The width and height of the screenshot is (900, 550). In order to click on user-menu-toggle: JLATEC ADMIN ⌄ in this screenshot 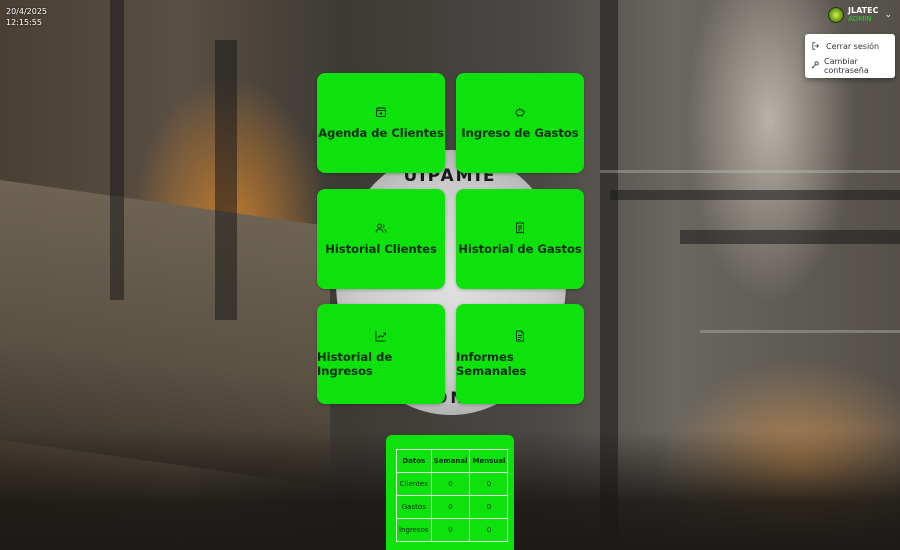, I will do `click(860, 14)`.